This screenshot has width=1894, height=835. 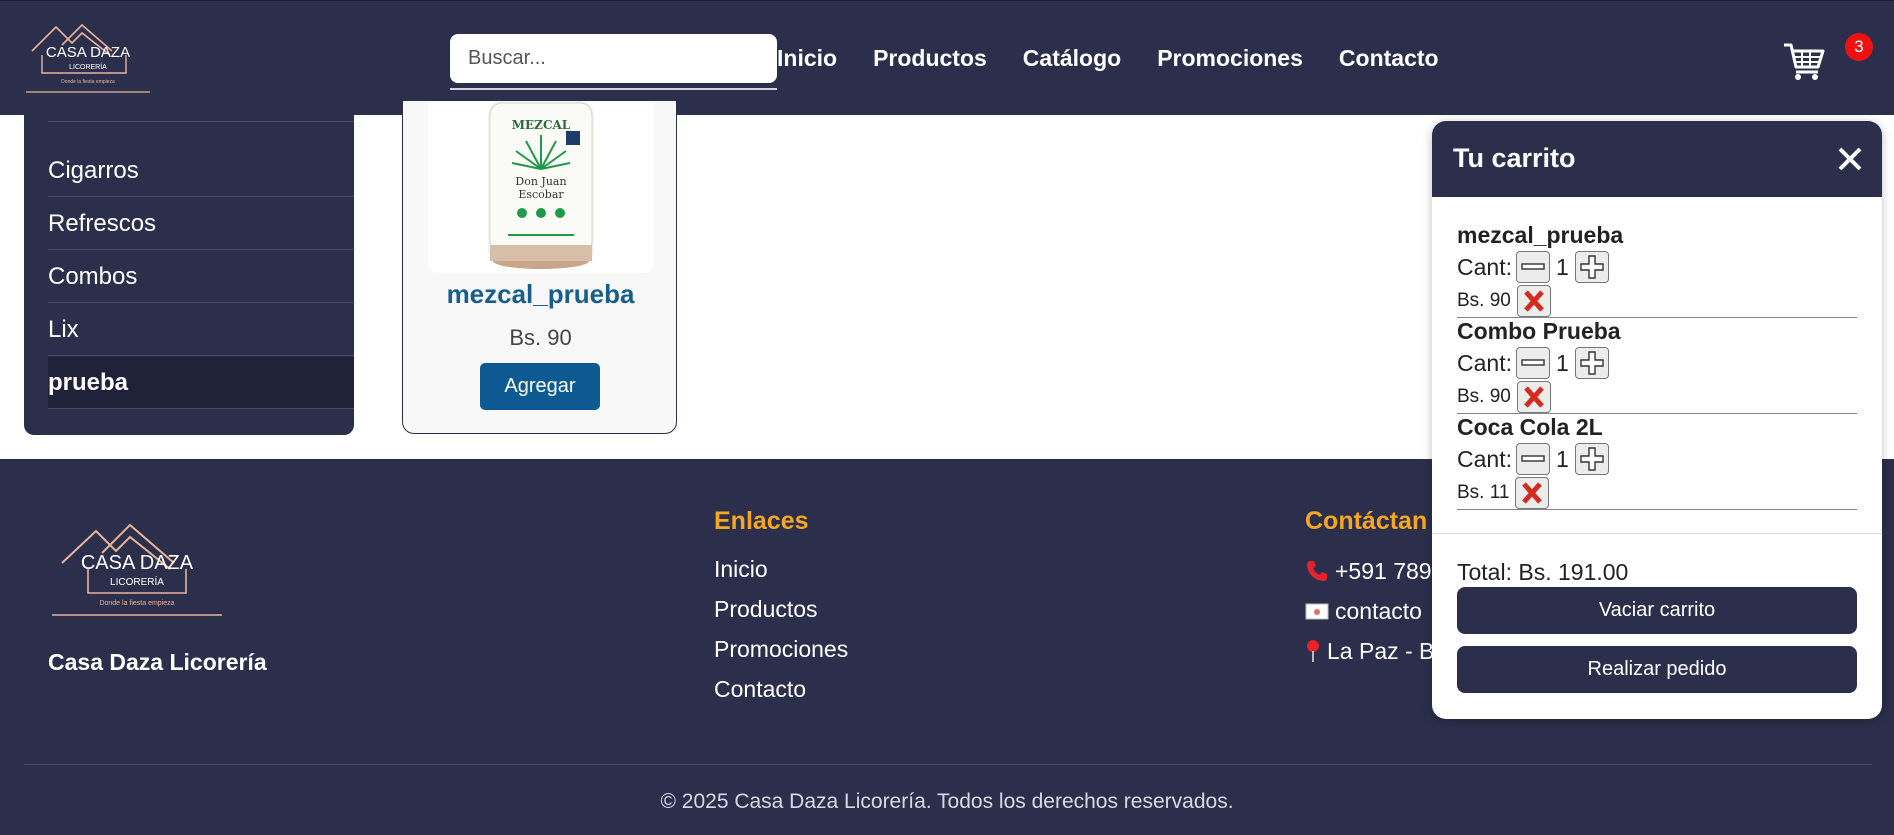 What do you see at coordinates (741, 569) in the screenshot?
I see `footer-link-inicio: Inicio` at bounding box center [741, 569].